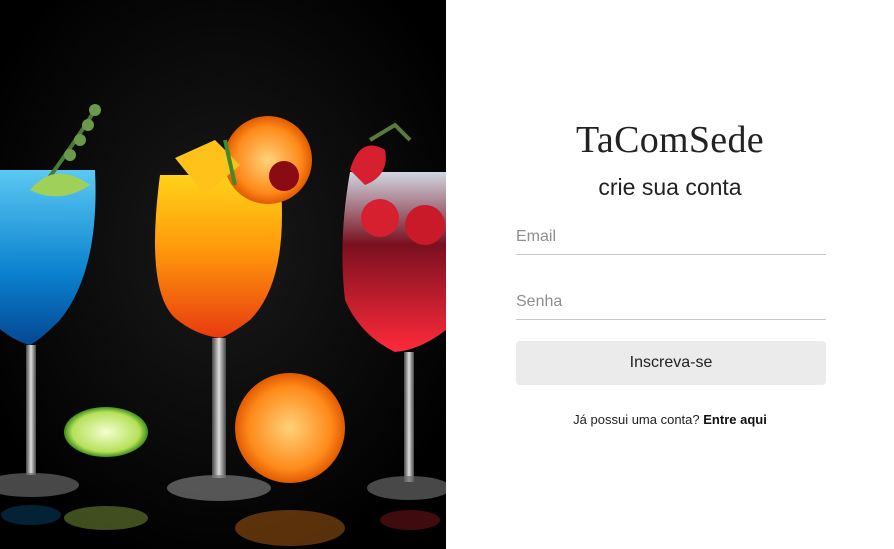 The image size is (894, 549). I want to click on password-field, so click(671, 302).